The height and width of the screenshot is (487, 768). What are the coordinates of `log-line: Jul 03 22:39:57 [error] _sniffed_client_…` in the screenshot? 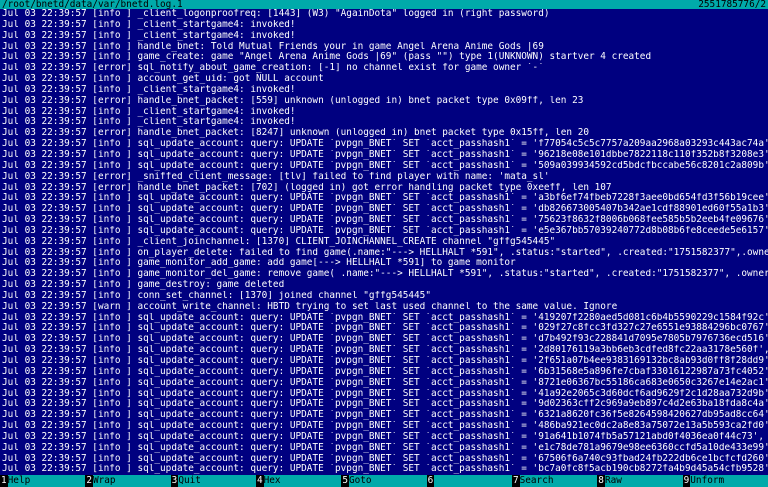 It's located at (384, 177).